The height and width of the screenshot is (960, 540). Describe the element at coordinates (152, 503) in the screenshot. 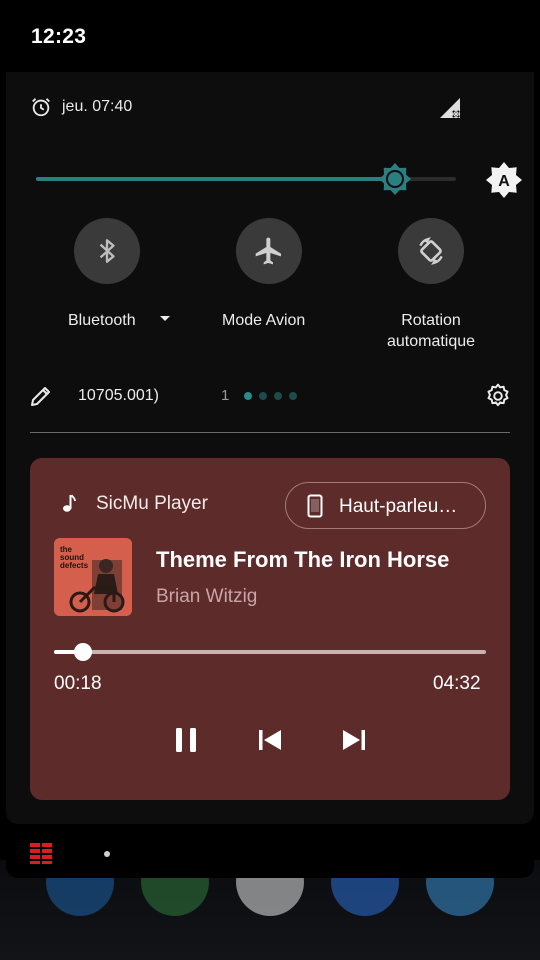

I see `media-app-name: SicMu Player` at that location.